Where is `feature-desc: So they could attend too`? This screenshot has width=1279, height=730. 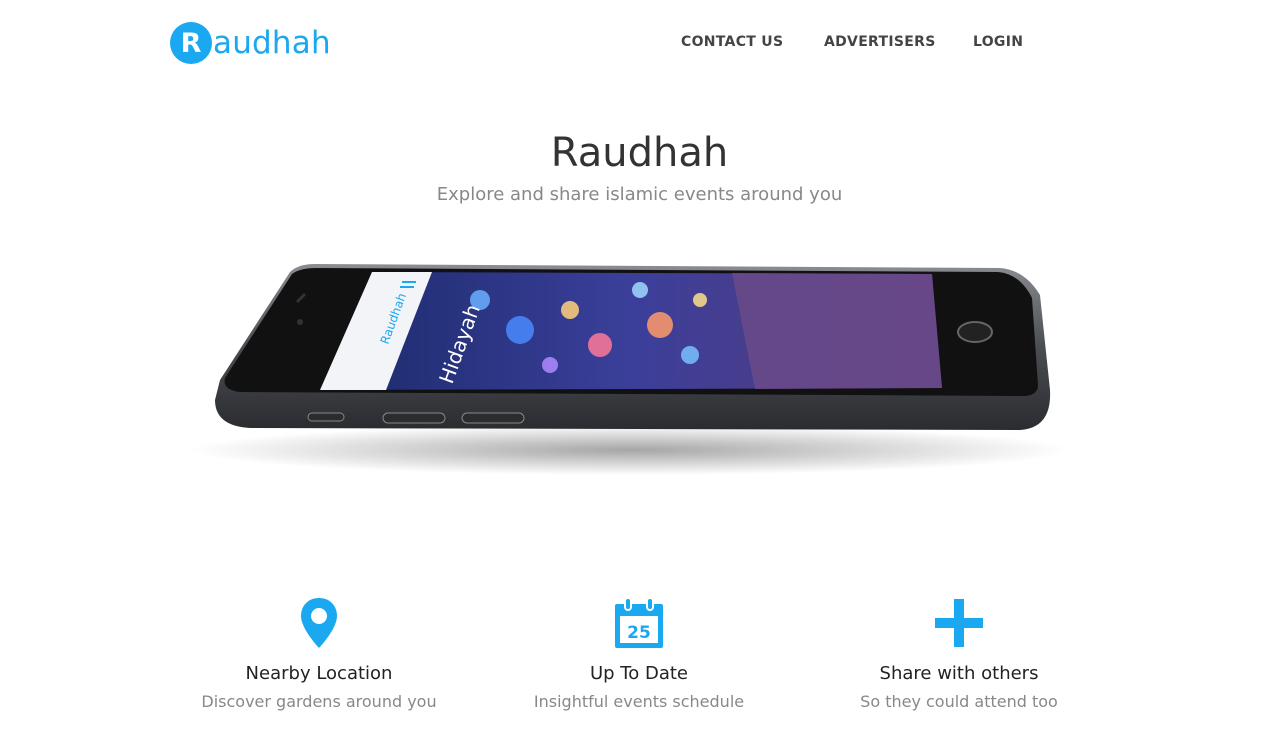 feature-desc: So they could attend too is located at coordinates (959, 701).